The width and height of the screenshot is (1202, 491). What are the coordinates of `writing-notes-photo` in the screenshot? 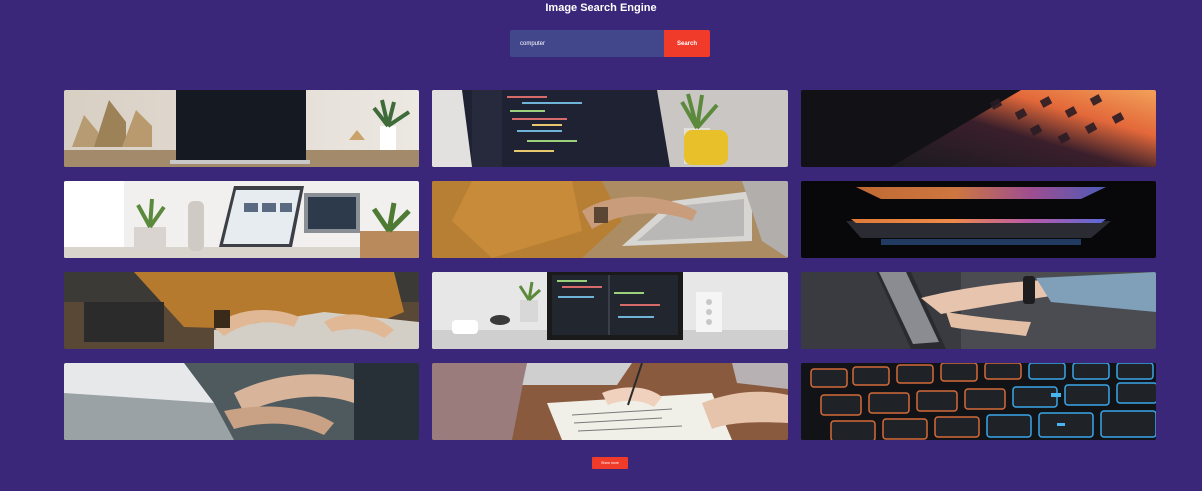 It's located at (610, 401).